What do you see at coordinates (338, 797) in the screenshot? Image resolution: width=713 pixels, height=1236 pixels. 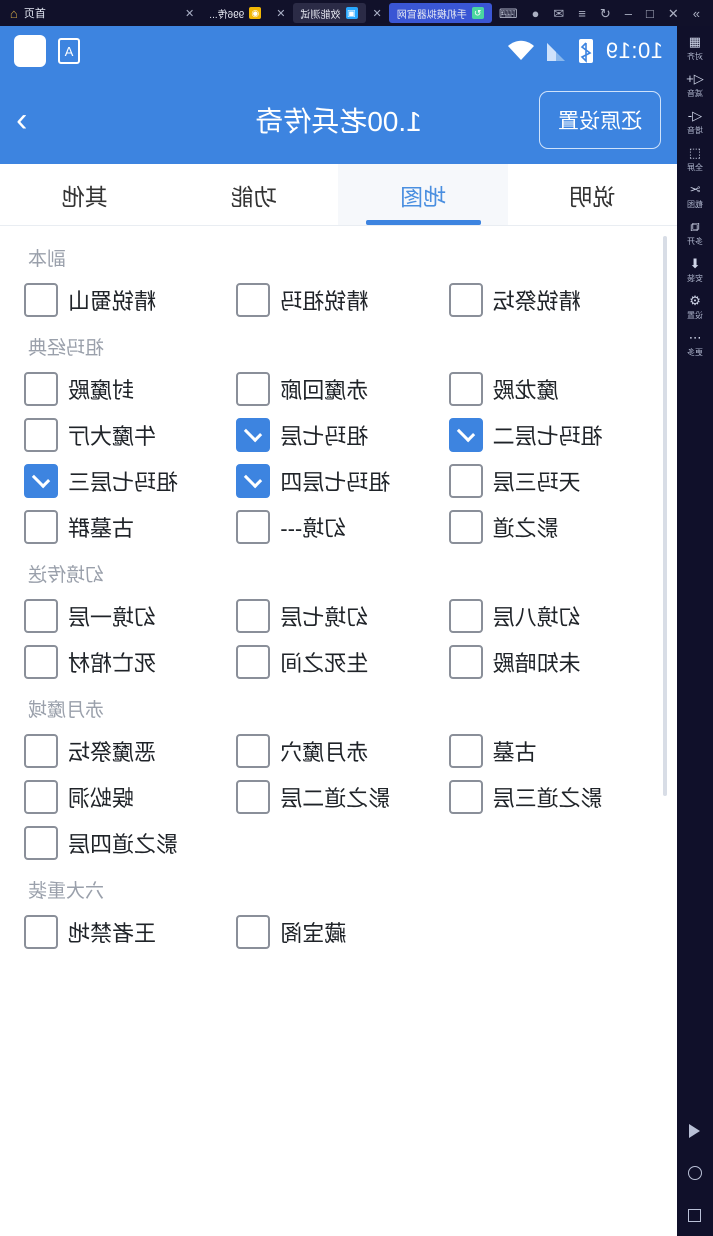 I see `checkbox-item: 影之道二层` at bounding box center [338, 797].